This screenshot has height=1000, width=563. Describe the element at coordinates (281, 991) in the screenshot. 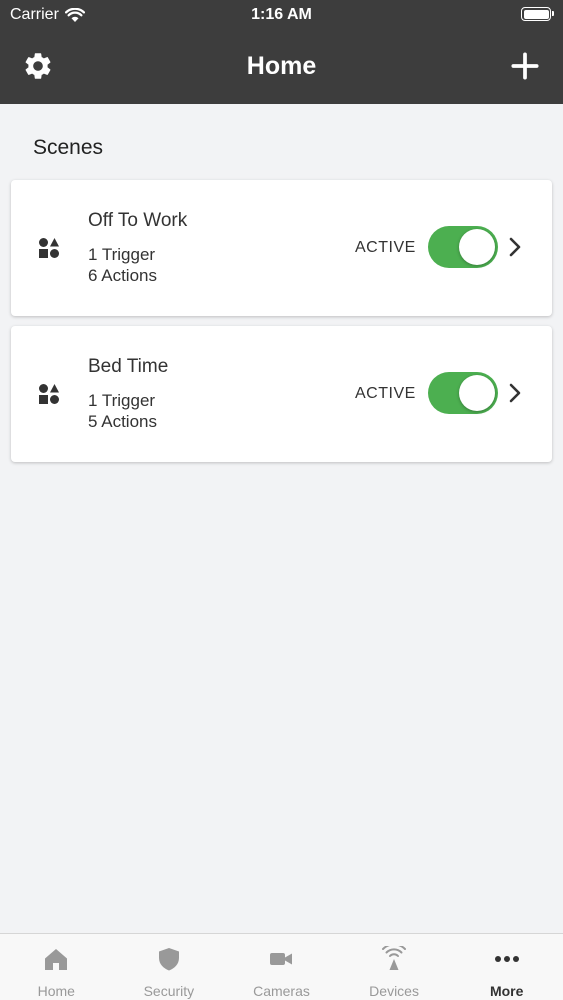

I see `tab-label: Cameras` at that location.